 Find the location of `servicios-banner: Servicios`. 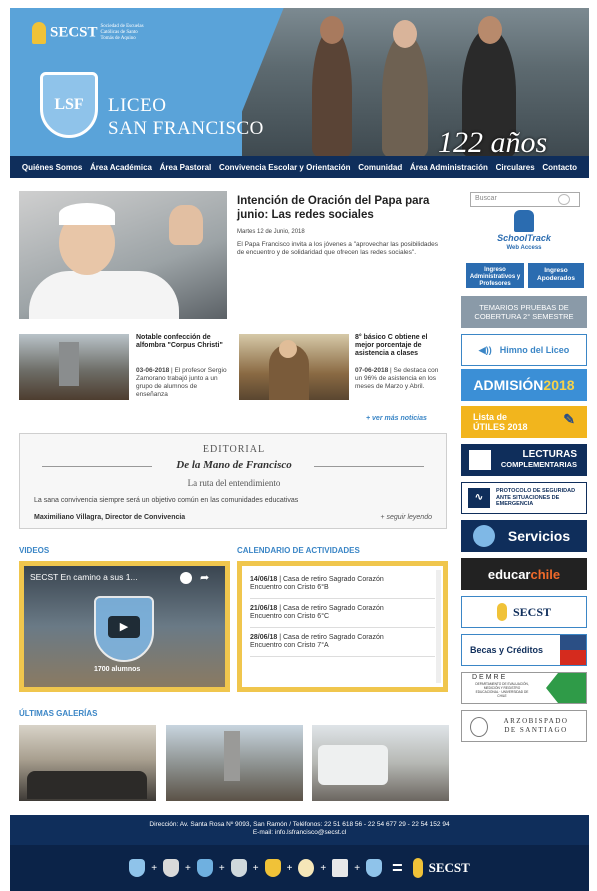

servicios-banner: Servicios is located at coordinates (524, 536).